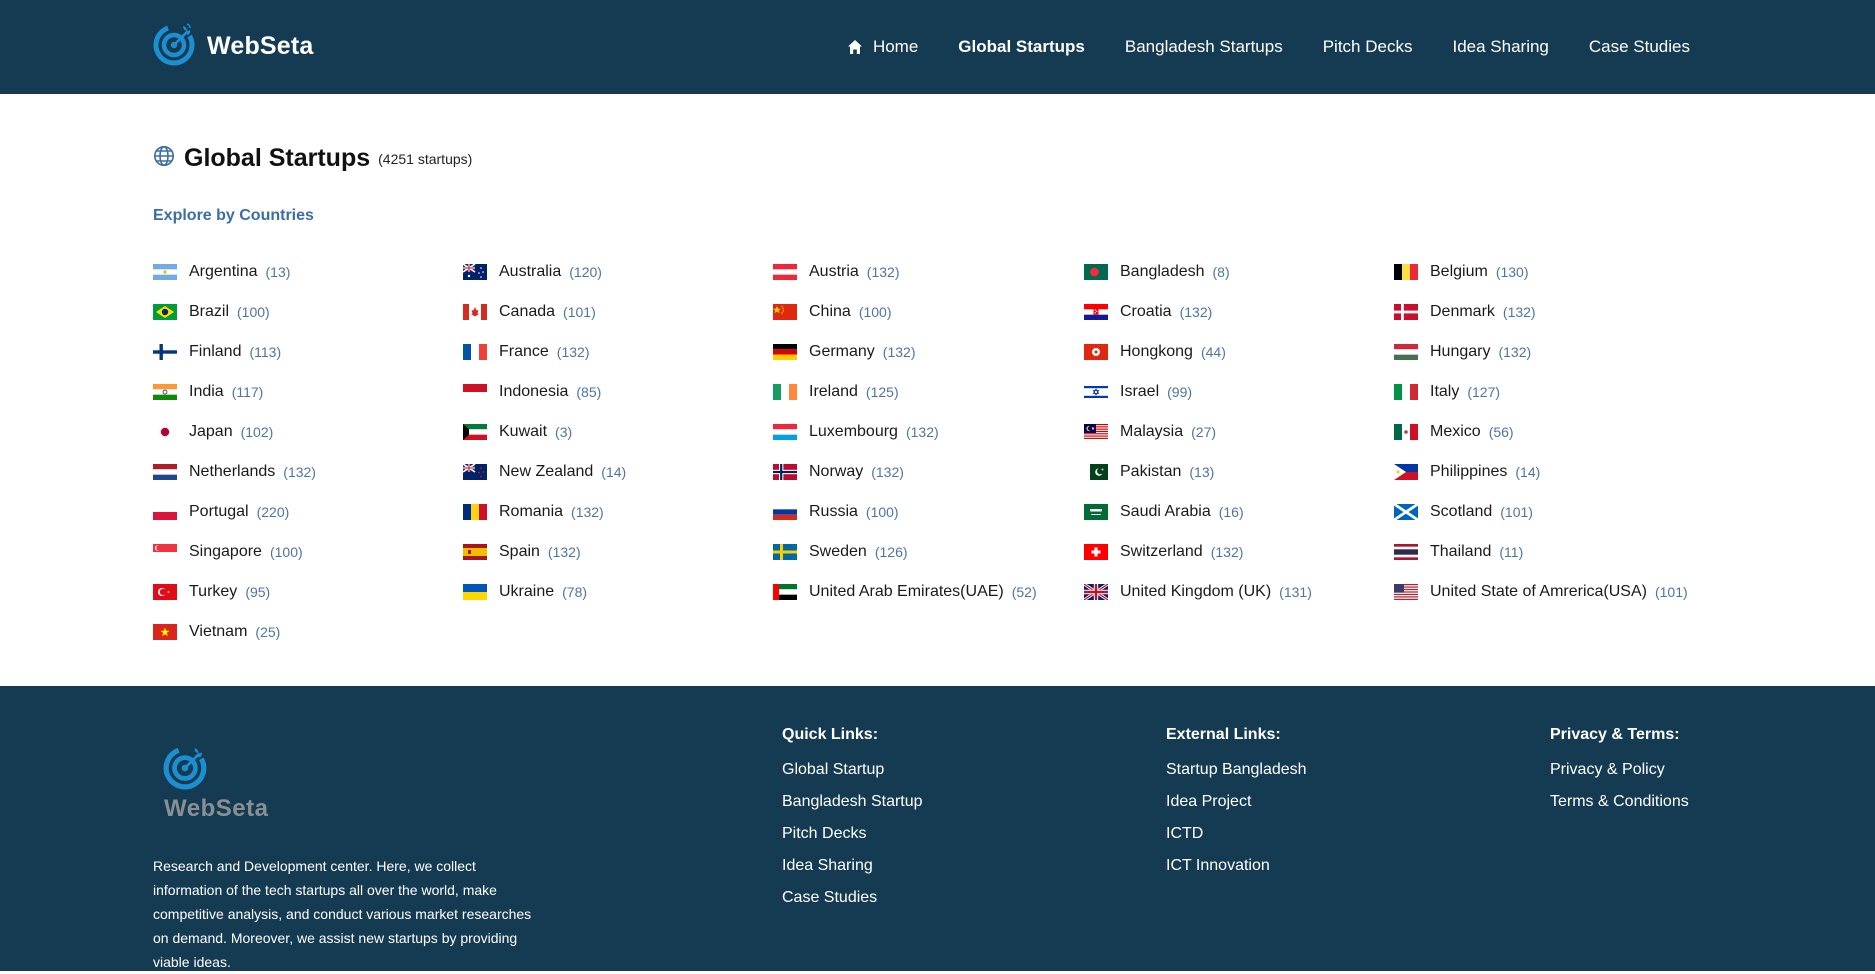  Describe the element at coordinates (1549, 352) in the screenshot. I see `country-hungary: Hungary (132)` at that location.